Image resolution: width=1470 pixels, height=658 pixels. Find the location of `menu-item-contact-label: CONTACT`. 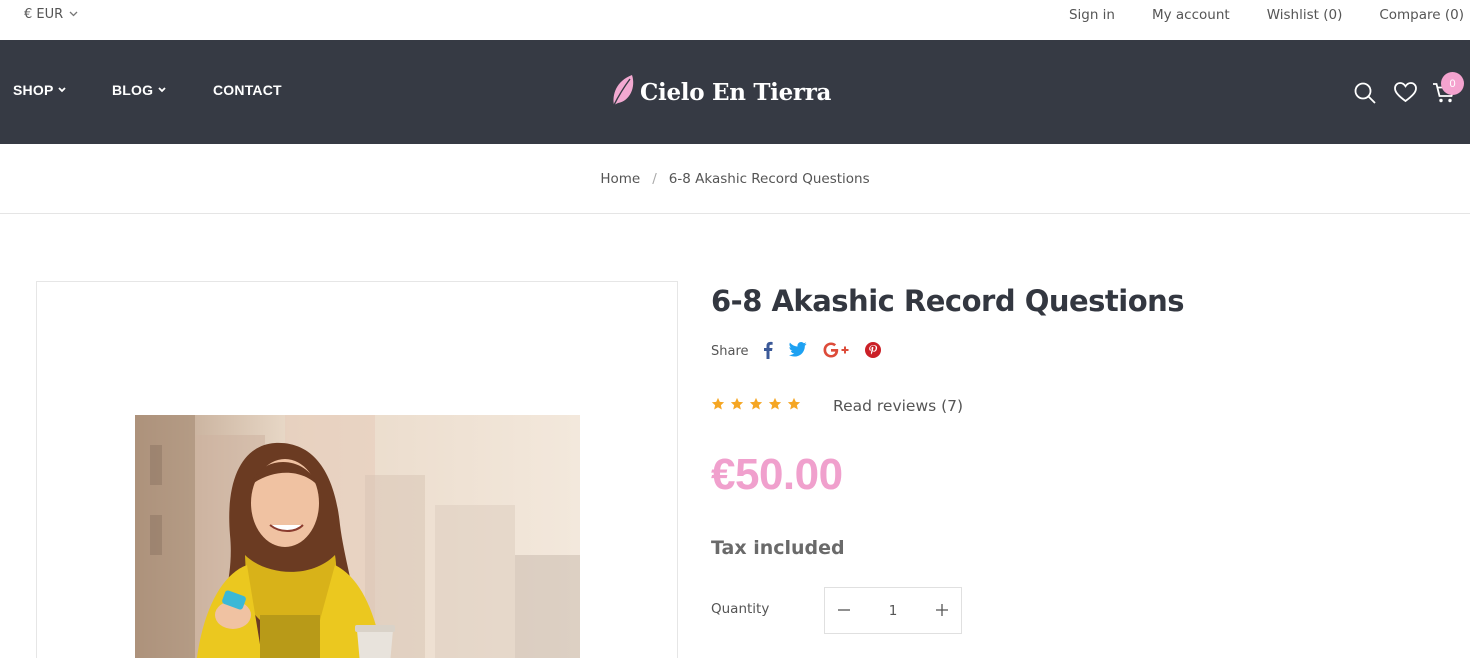

menu-item-contact-label: CONTACT is located at coordinates (247, 90).